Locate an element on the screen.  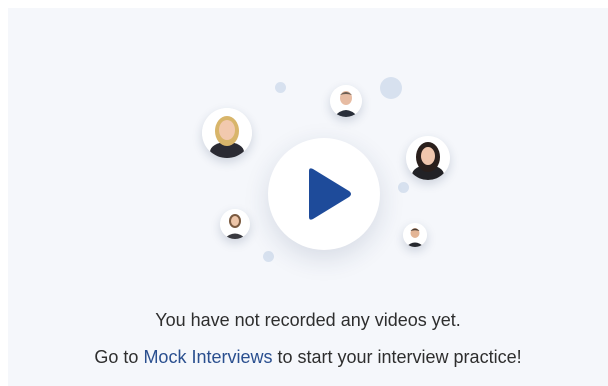
play-triangle-icon is located at coordinates (330, 194).